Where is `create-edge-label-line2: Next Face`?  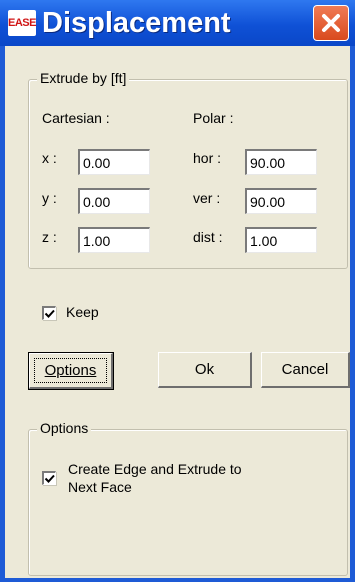 create-edge-label-line2: Next Face is located at coordinates (100, 487).